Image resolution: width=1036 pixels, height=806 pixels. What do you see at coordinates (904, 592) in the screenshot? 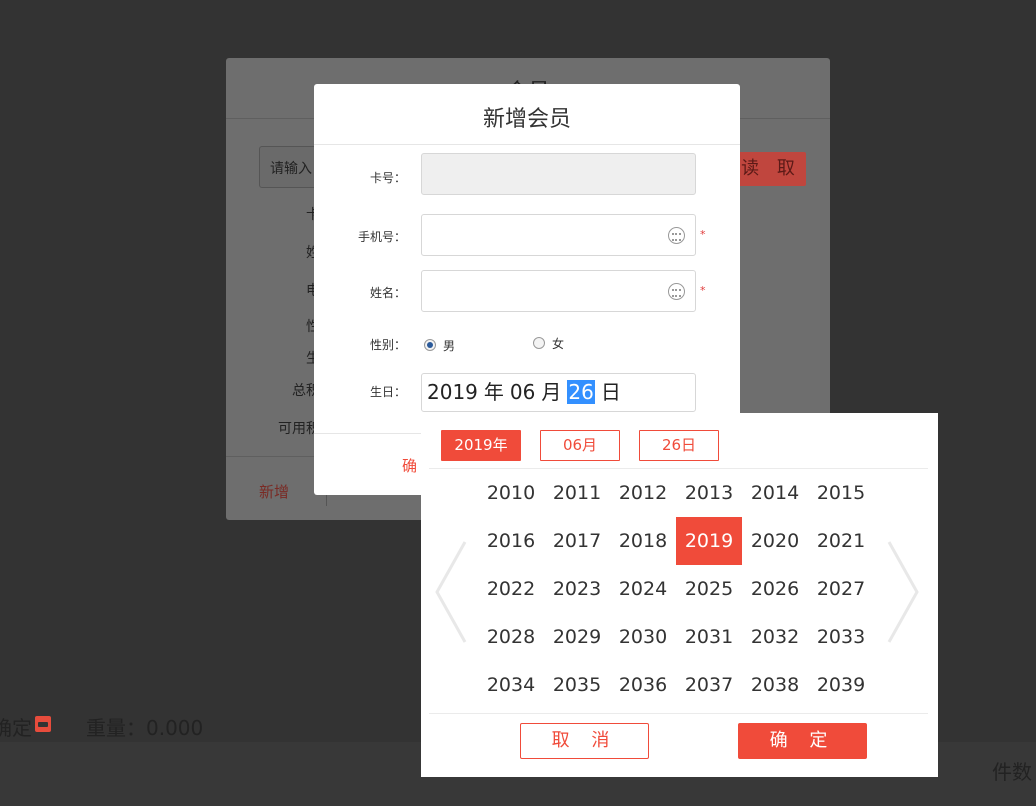
I see `next-page-arrow-icon` at bounding box center [904, 592].